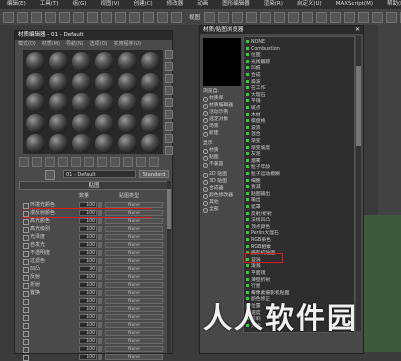 The image size is (401, 361). What do you see at coordinates (390, 4) in the screenshot?
I see `menu-item: 帮助(H)` at bounding box center [390, 4].